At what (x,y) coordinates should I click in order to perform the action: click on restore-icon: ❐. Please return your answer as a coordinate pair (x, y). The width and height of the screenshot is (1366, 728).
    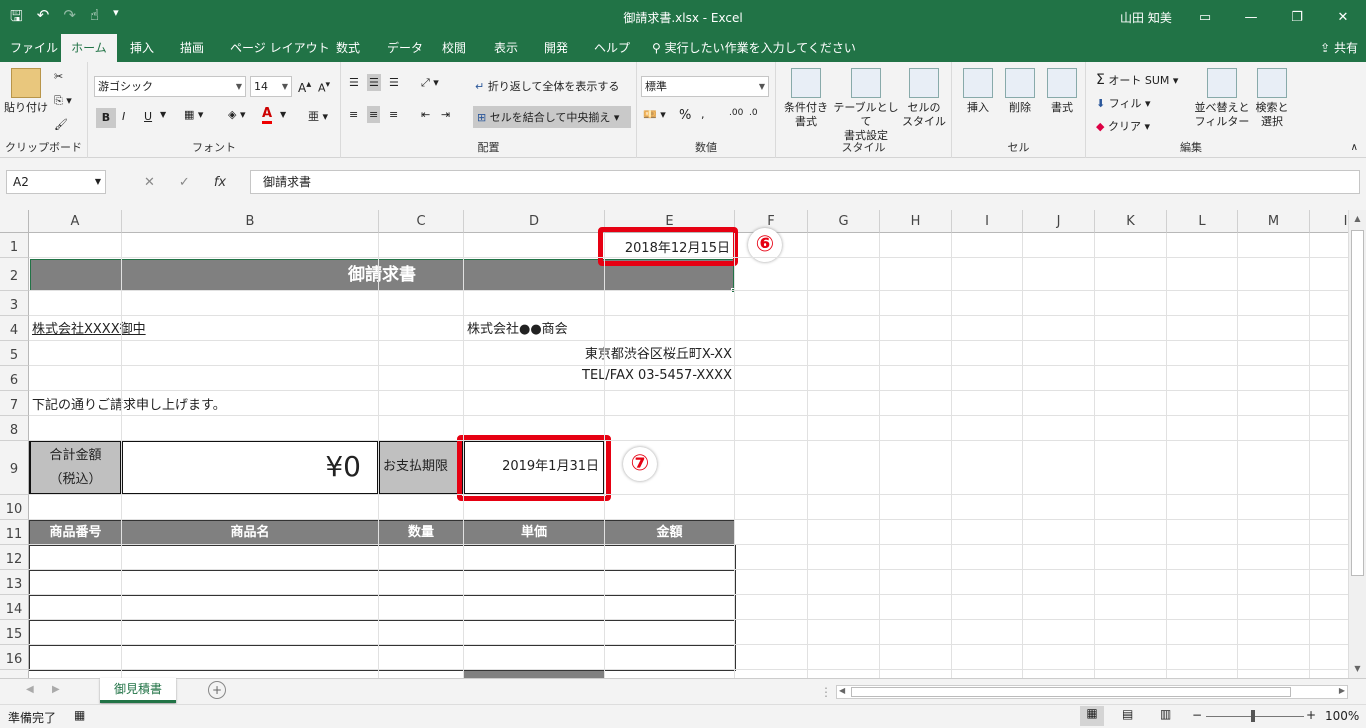
    Looking at the image, I should click on (1297, 17).